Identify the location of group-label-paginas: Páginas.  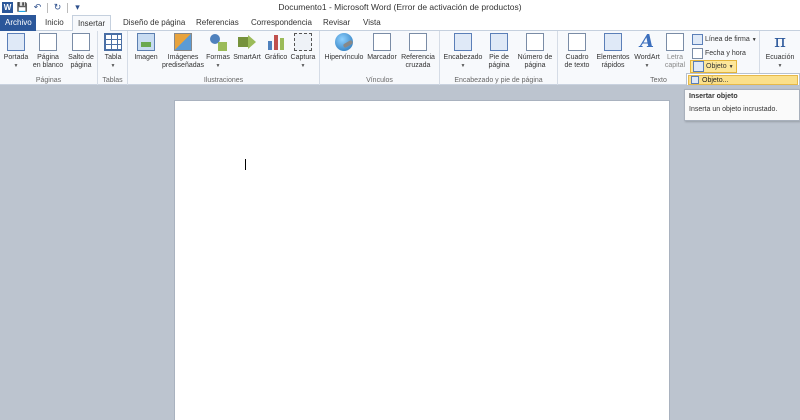
(48, 80).